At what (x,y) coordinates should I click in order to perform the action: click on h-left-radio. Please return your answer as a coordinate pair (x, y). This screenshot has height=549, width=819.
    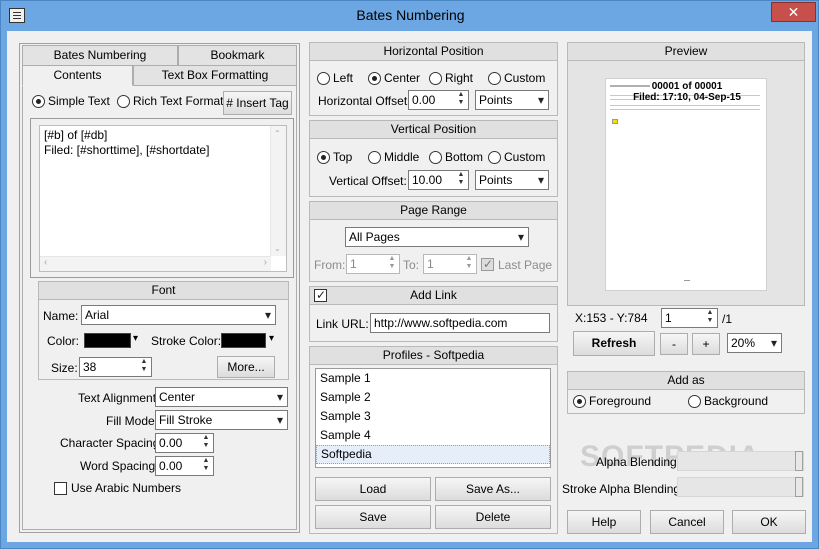
    Looking at the image, I should click on (323, 78).